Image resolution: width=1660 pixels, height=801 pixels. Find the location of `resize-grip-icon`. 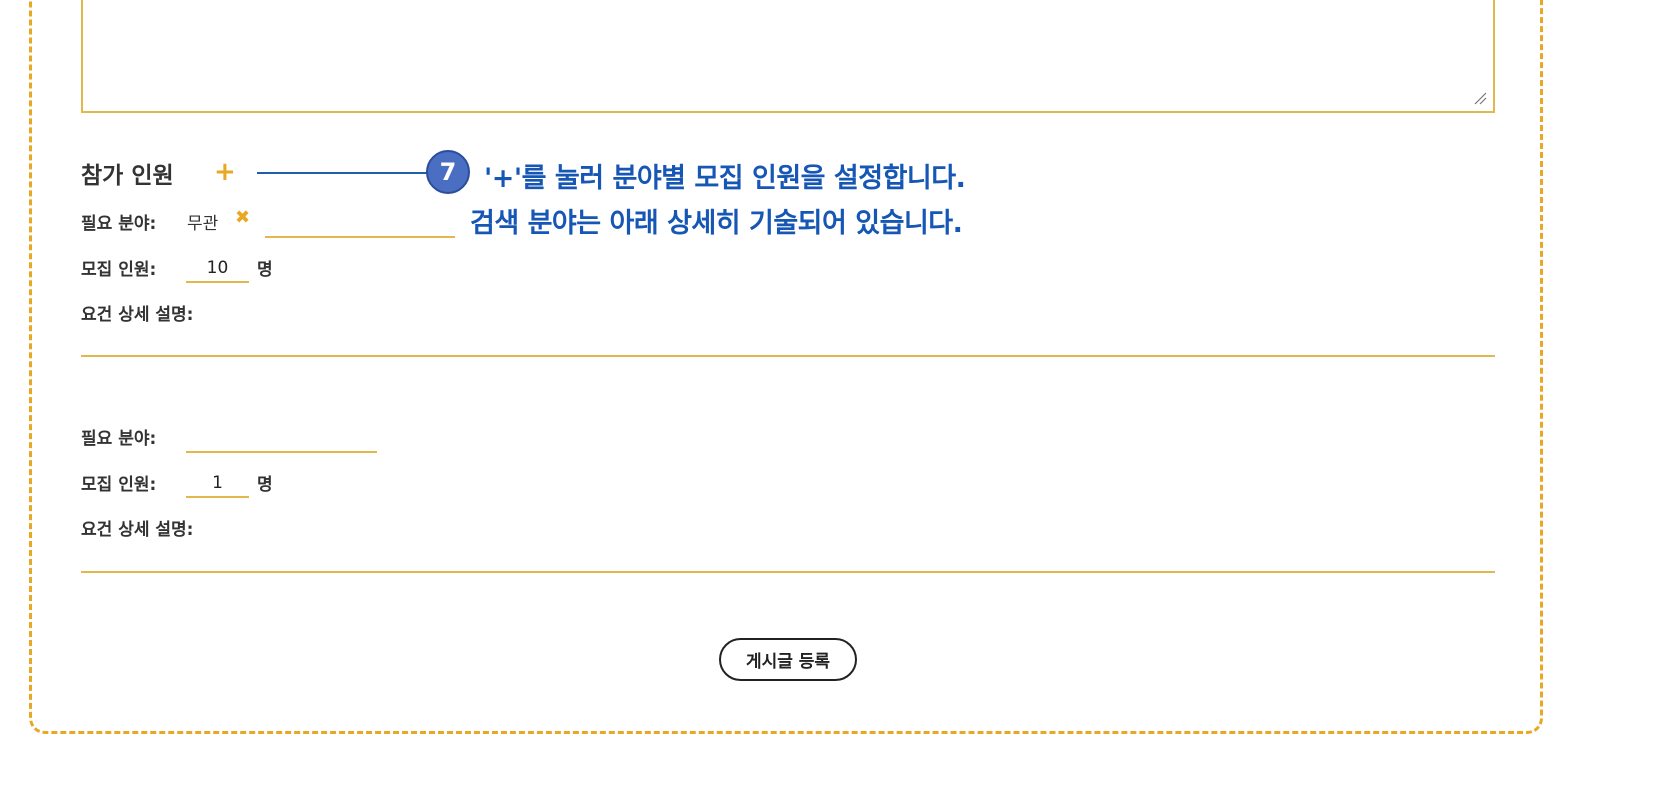

resize-grip-icon is located at coordinates (1480, 98).